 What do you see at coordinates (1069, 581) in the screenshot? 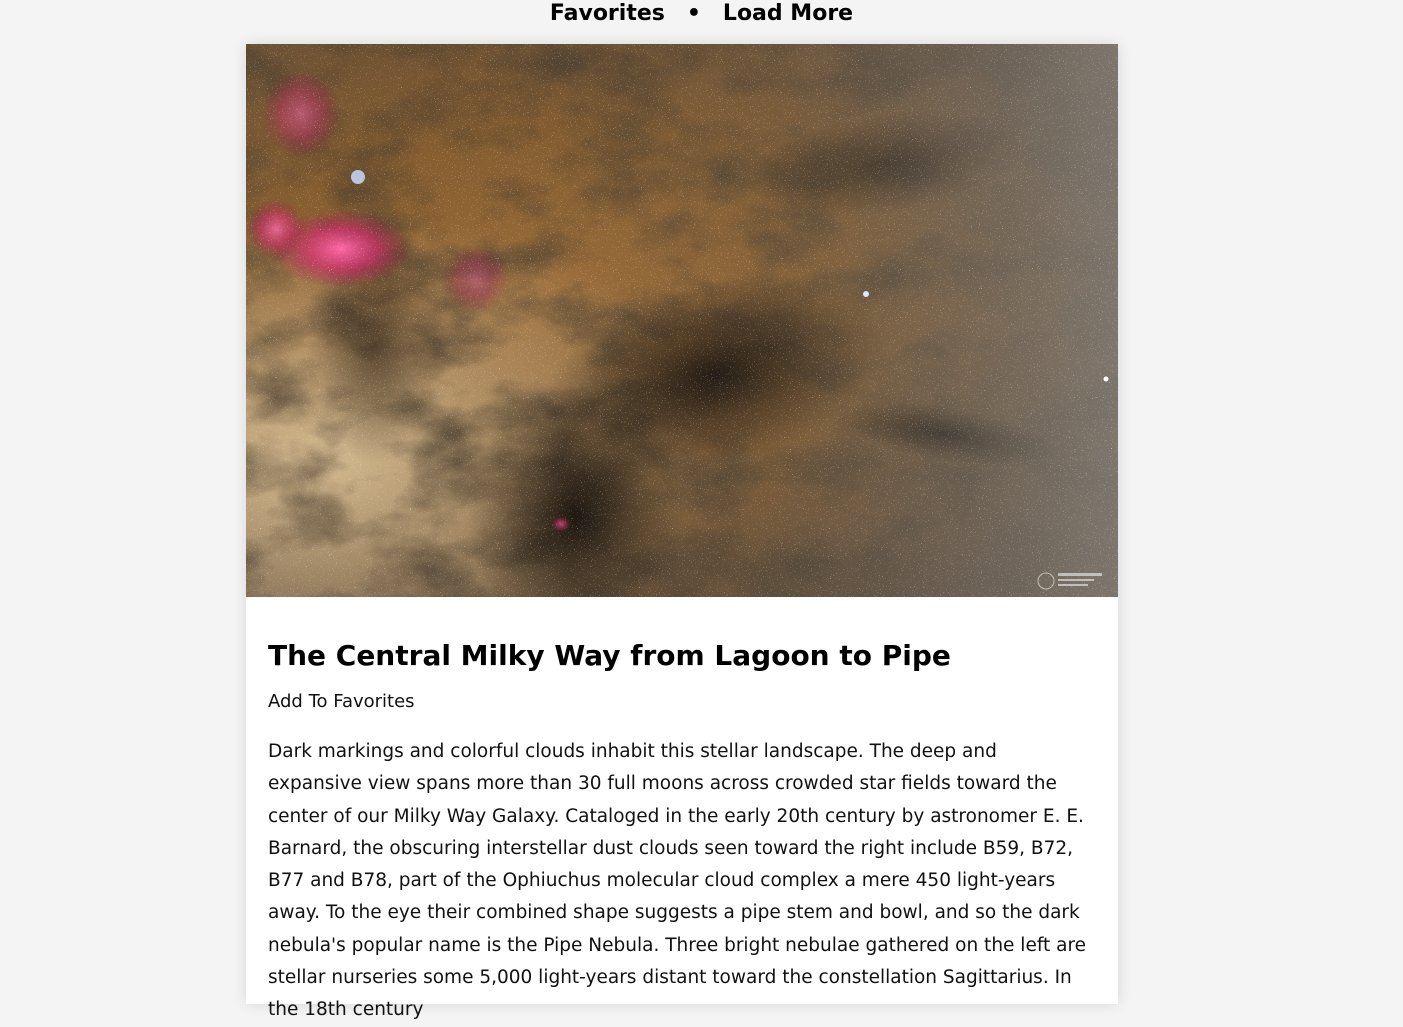
I see `photographer-watermark-icon` at bounding box center [1069, 581].